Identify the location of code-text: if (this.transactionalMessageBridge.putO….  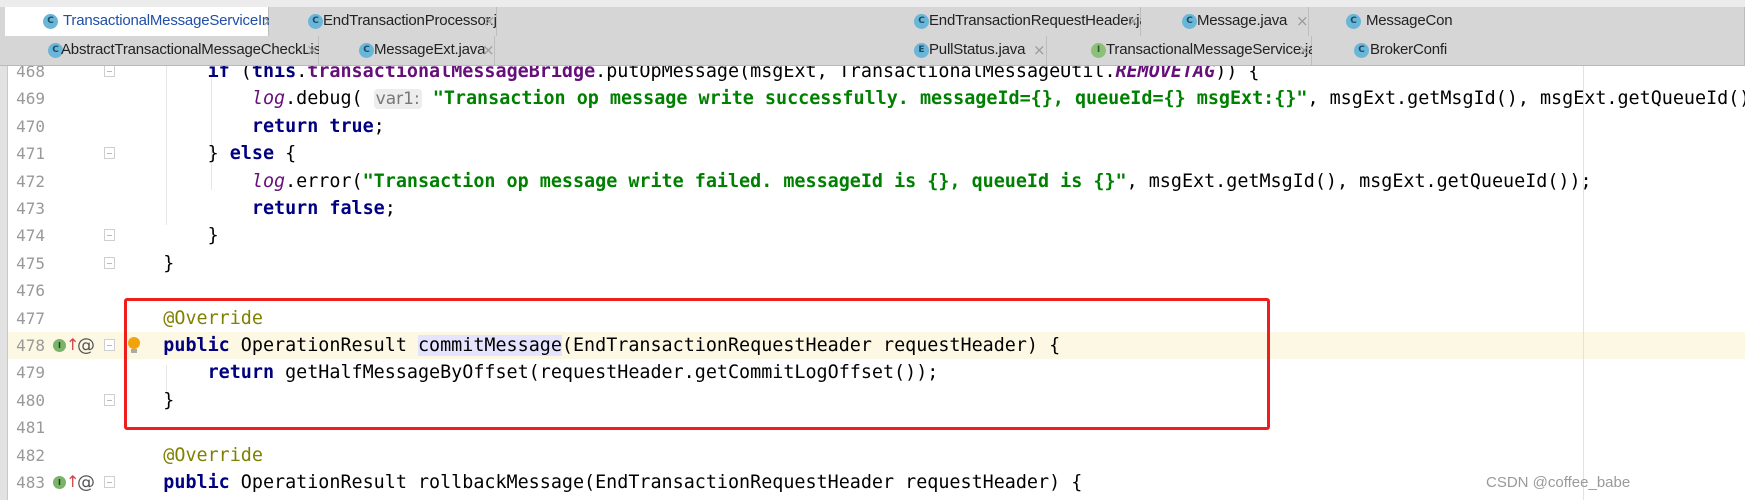
(689, 75).